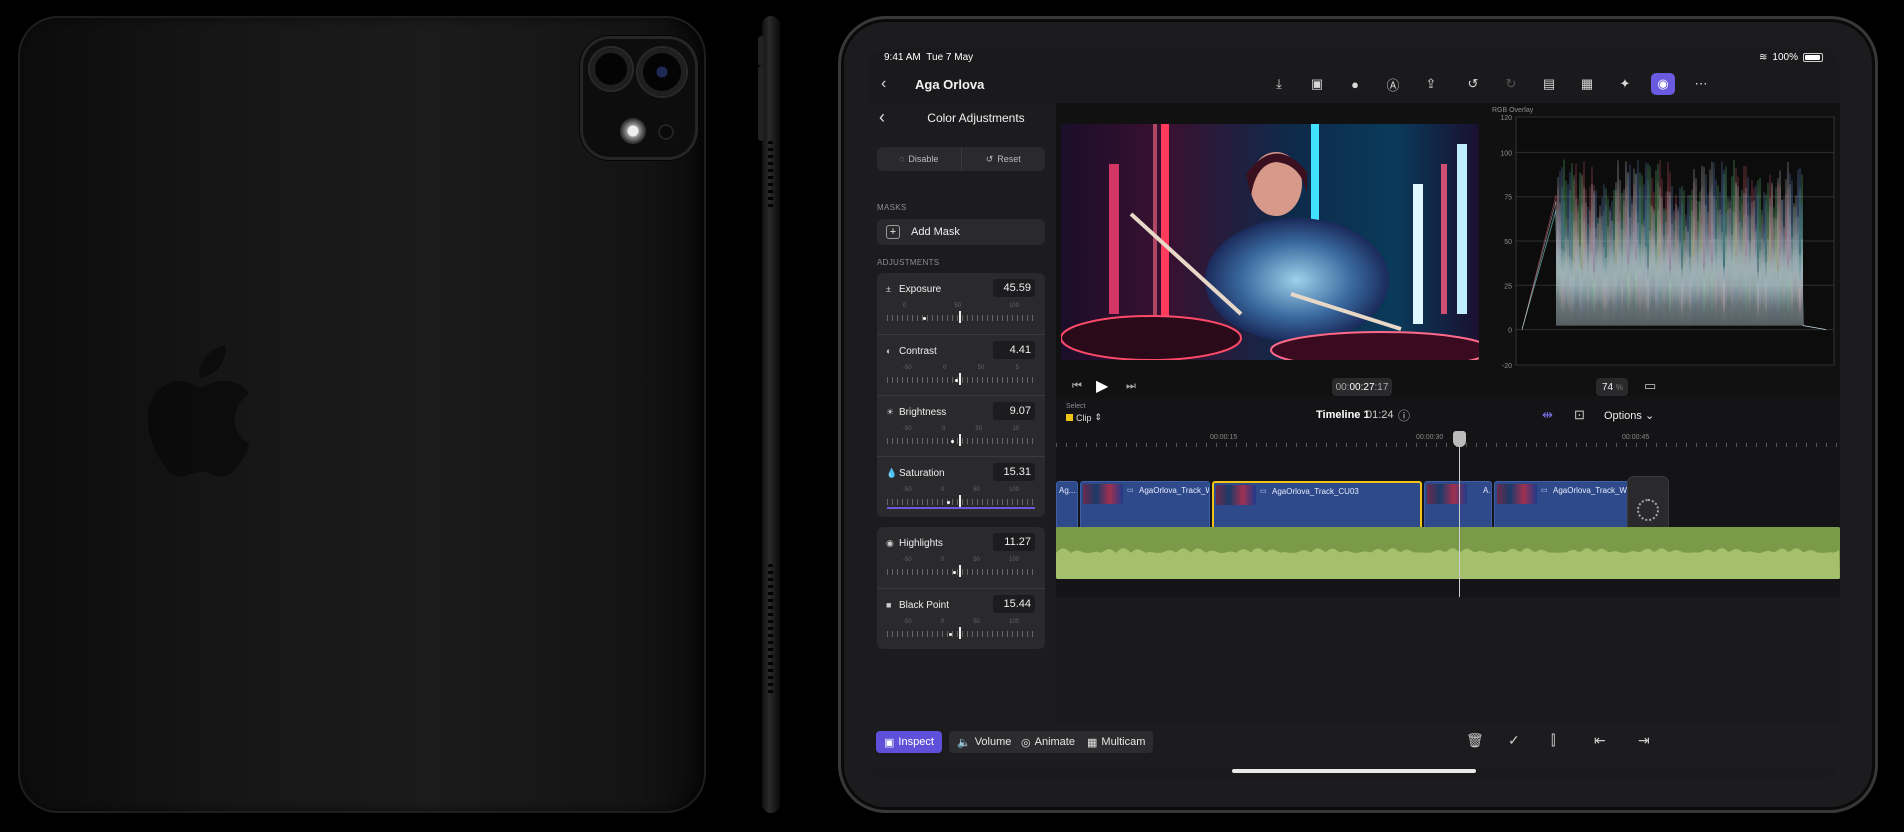 This screenshot has width=1904, height=832. What do you see at coordinates (1084, 417) in the screenshot?
I see `clip-selector: Clip ⇕` at bounding box center [1084, 417].